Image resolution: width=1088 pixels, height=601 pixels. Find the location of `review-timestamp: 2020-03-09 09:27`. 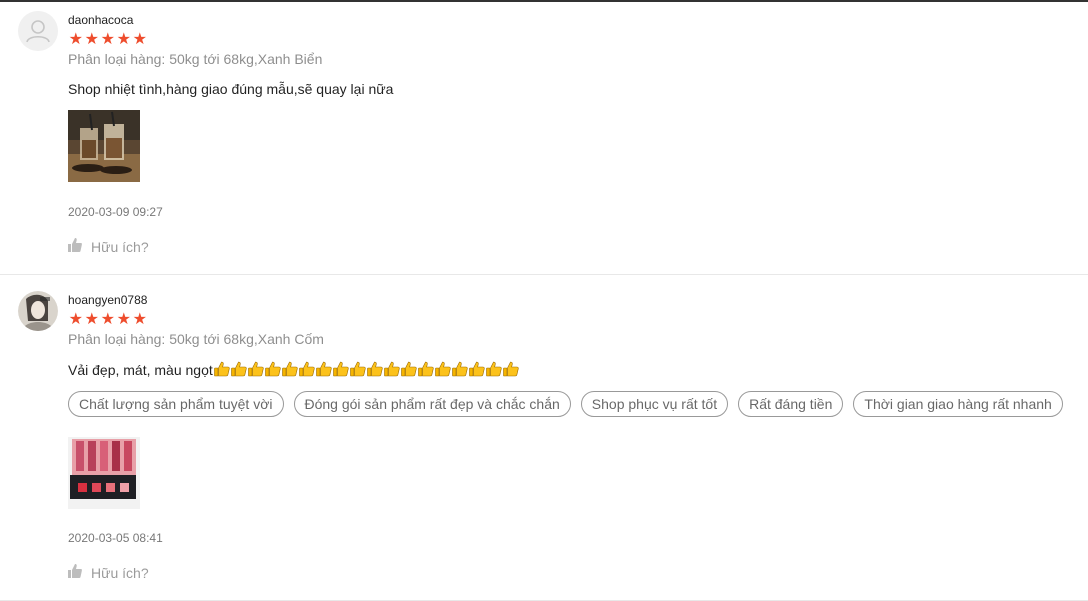

review-timestamp: 2020-03-09 09:27 is located at coordinates (115, 212).